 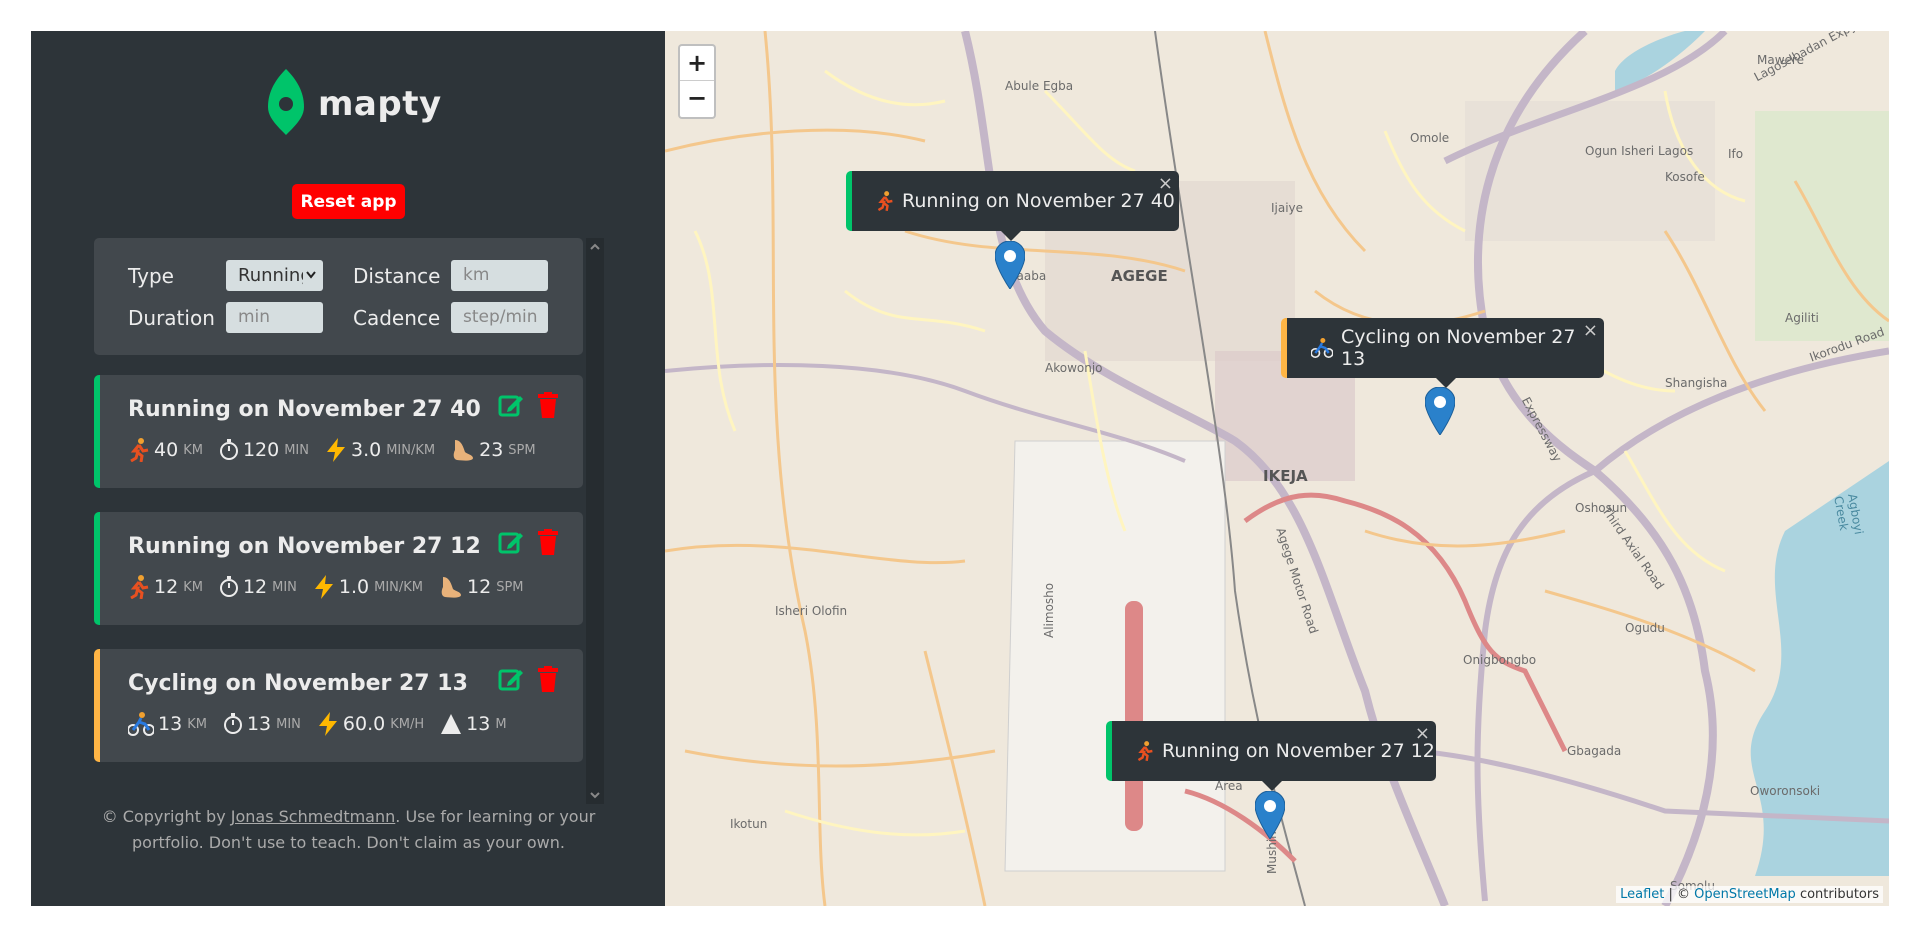 What do you see at coordinates (1639, 151) in the screenshot?
I see `map-label-ogun-isheri-lagos: Ogun Isheri Lagos` at bounding box center [1639, 151].